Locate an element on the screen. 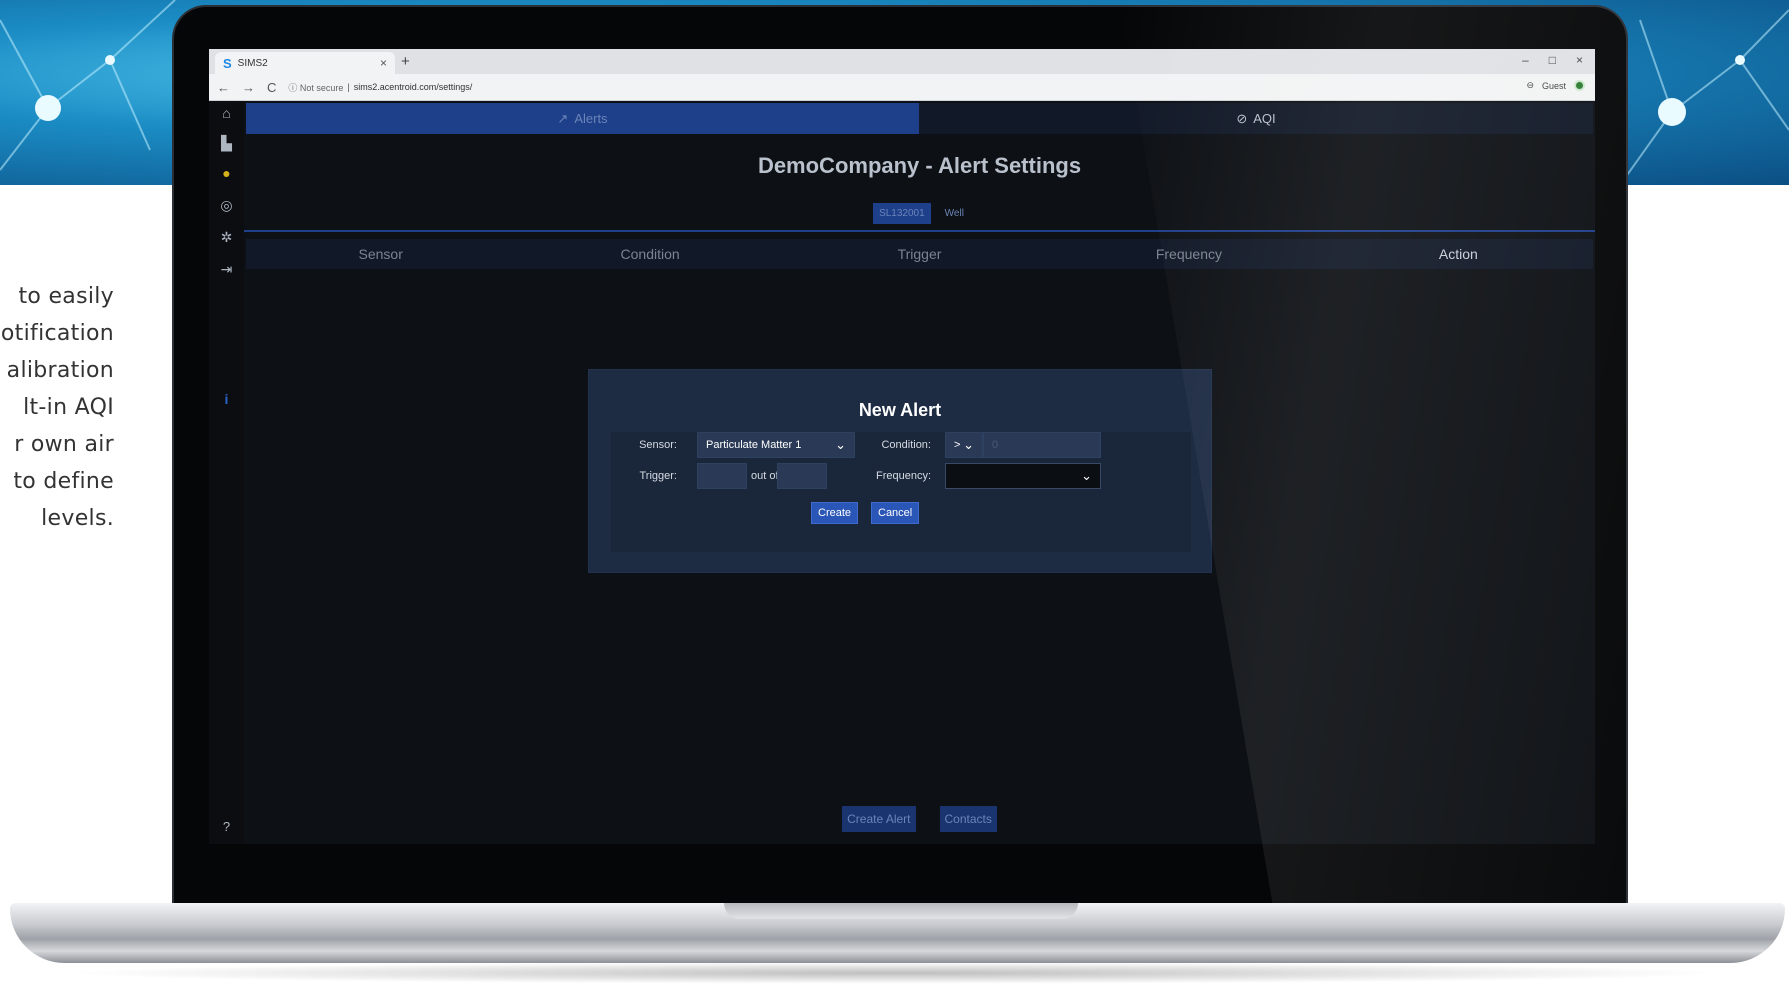 The height and width of the screenshot is (996, 1789). trigger-total-input is located at coordinates (802, 476).